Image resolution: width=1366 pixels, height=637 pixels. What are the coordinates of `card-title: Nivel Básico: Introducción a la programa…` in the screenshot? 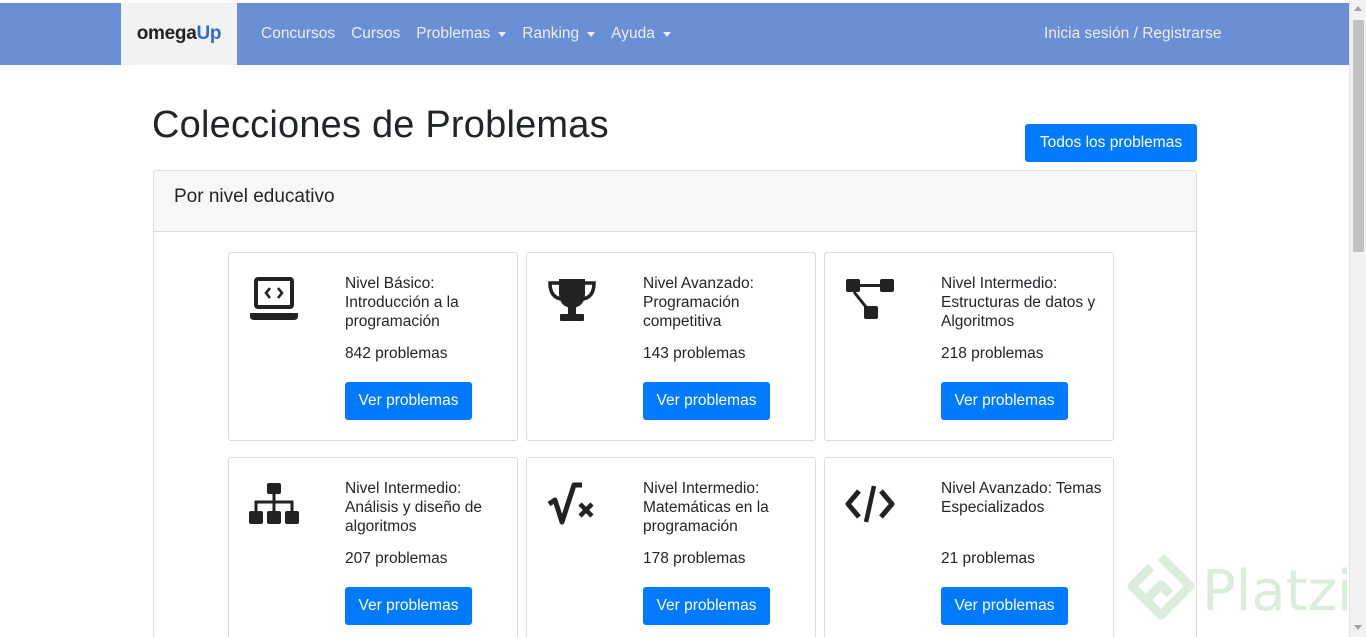 It's located at (402, 302).